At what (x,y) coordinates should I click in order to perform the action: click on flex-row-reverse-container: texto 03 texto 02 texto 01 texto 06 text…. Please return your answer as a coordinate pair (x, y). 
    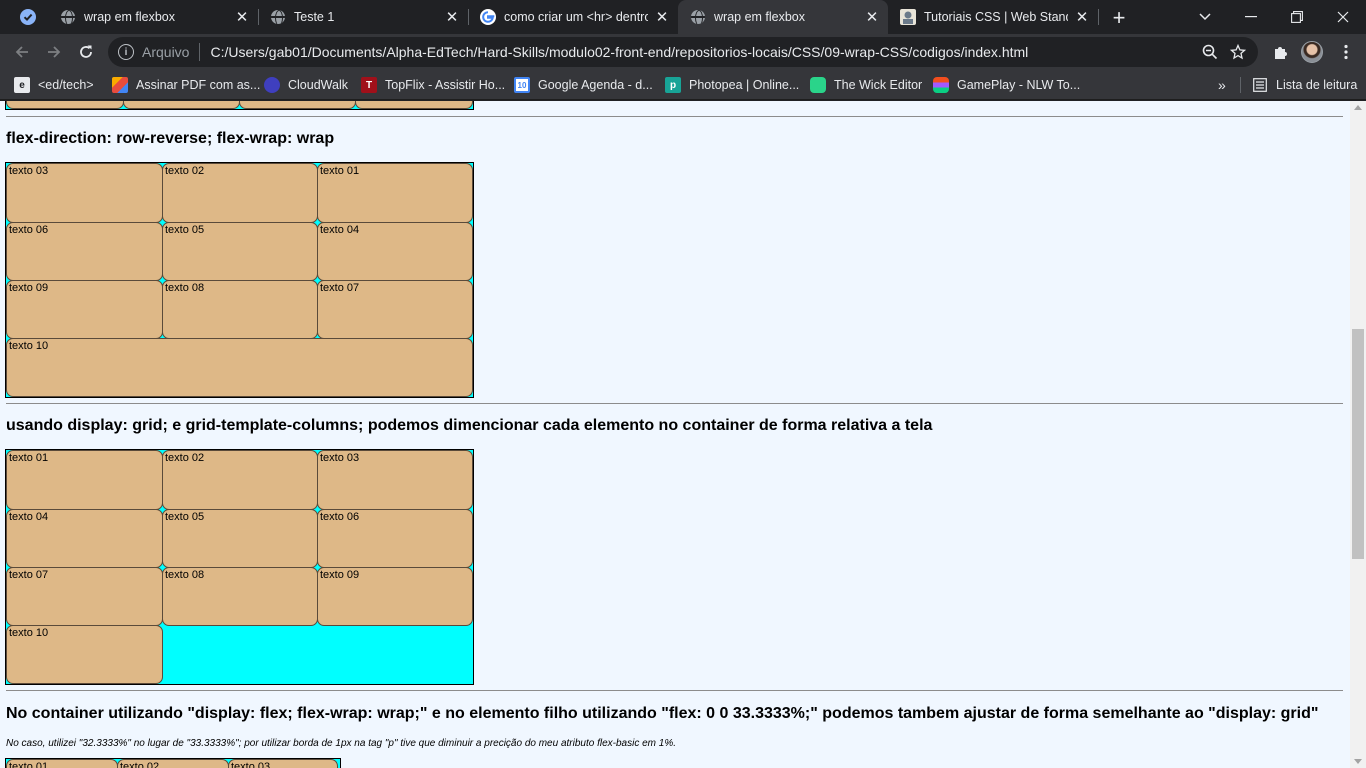
    Looking at the image, I should click on (239, 280).